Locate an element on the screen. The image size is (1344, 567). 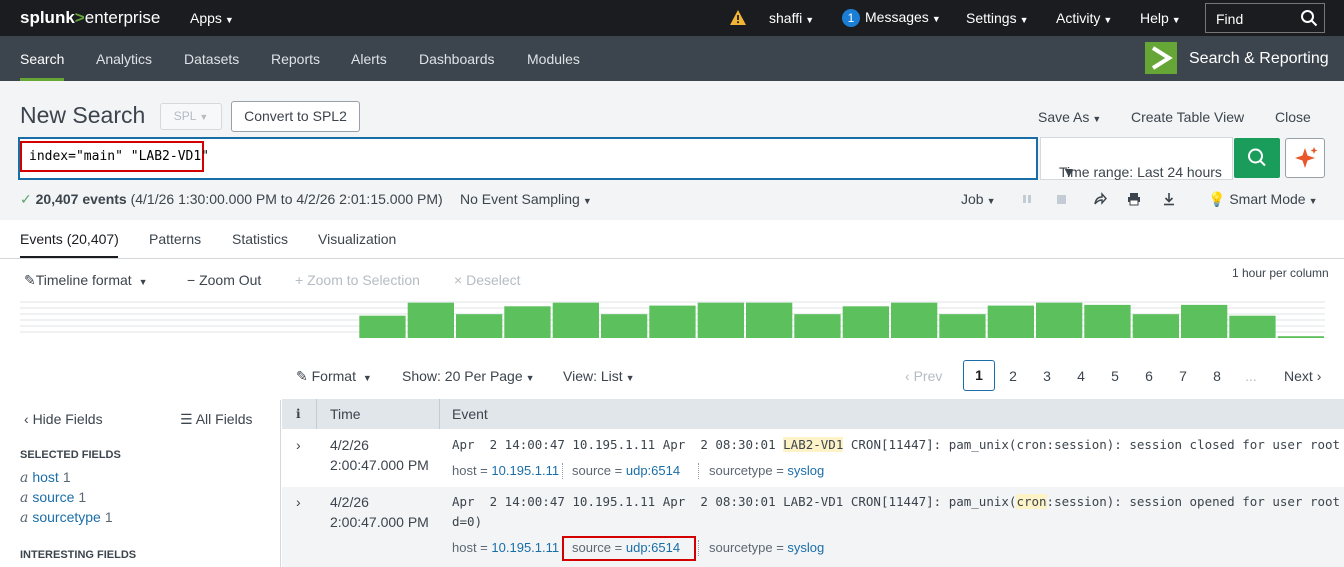
hide-fields-button: ‹ Hide Fields is located at coordinates (63, 419).